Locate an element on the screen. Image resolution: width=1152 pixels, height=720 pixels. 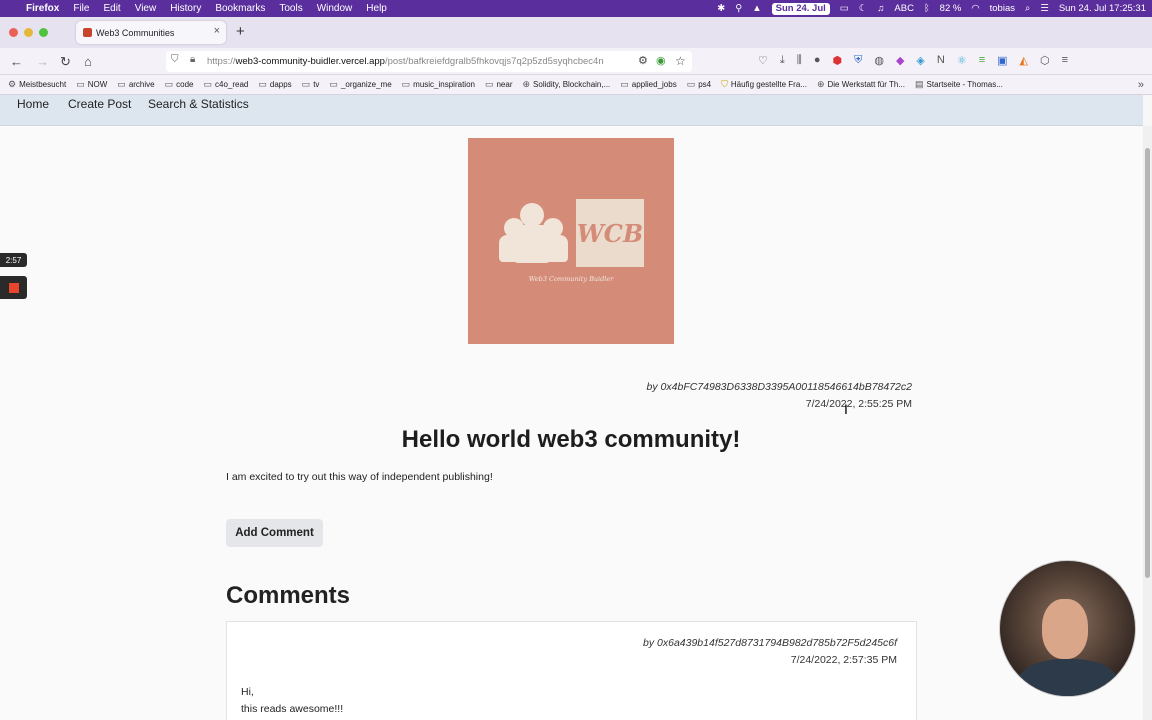
keyboard-layout: ABC is located at coordinates (904, 8).